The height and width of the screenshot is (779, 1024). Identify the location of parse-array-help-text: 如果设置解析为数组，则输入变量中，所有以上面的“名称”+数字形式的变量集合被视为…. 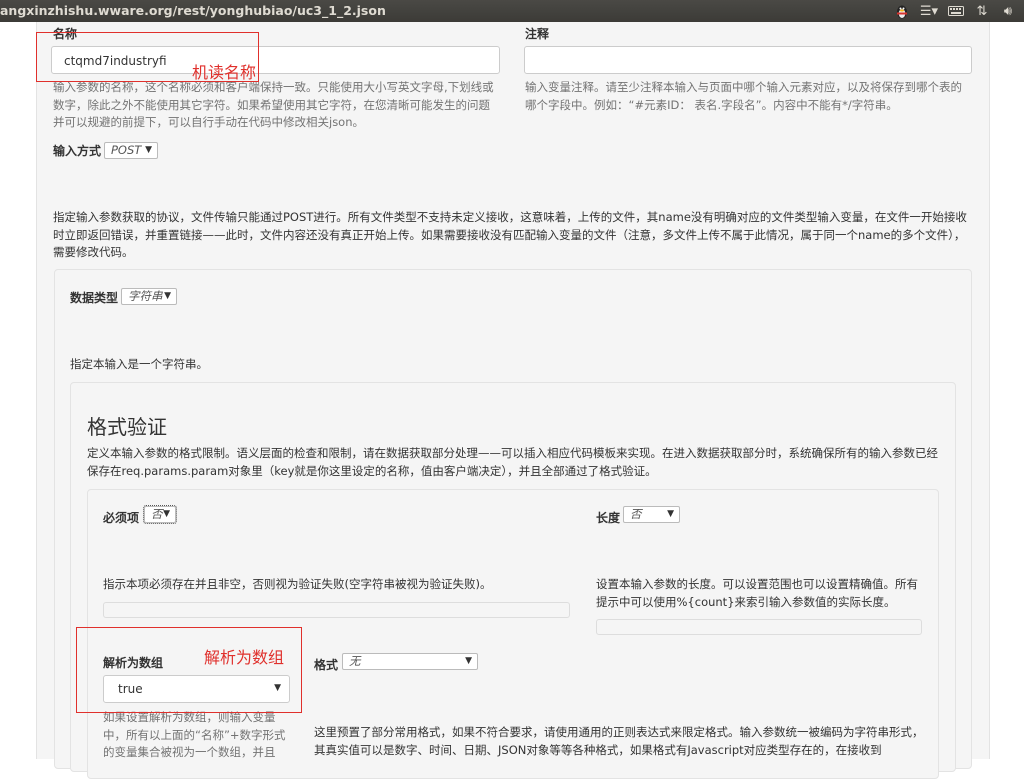
(194, 734).